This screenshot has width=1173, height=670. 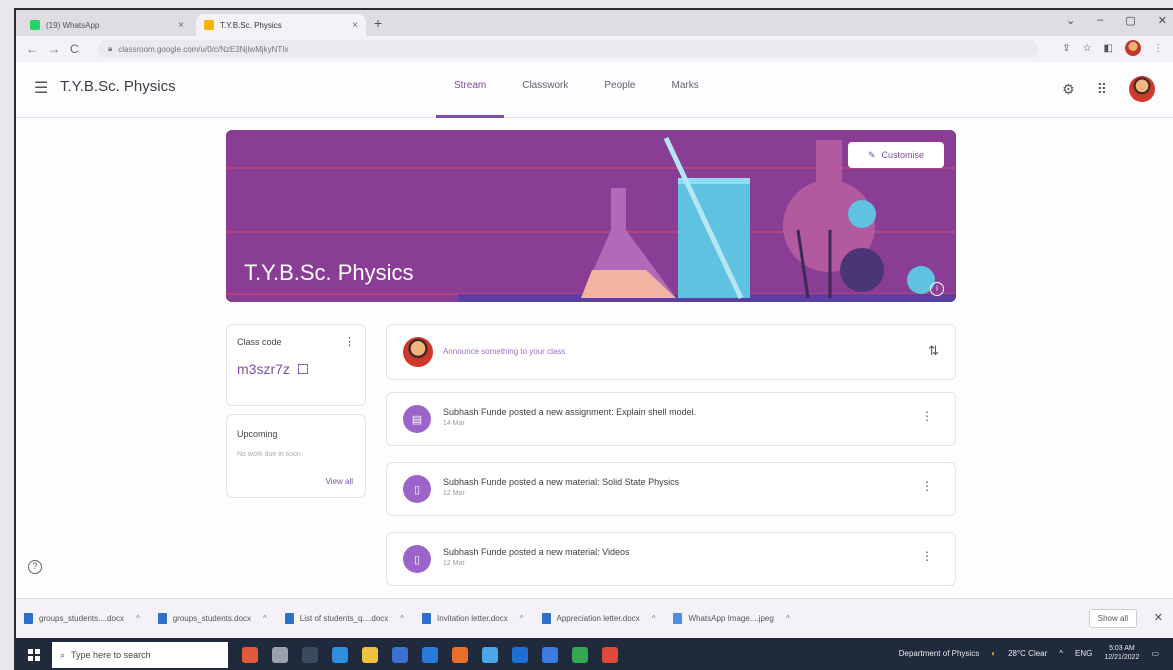 I want to click on close-downloads-icon: ✕, so click(x=1158, y=617).